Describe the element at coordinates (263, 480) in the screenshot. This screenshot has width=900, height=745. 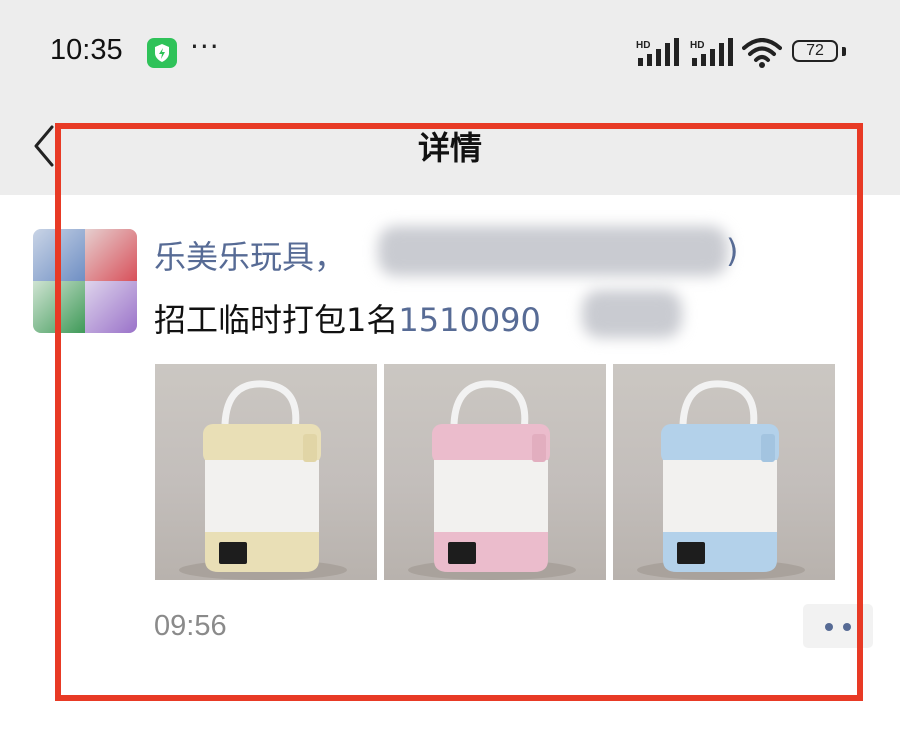
I see `water-dispenser-cream-image` at that location.